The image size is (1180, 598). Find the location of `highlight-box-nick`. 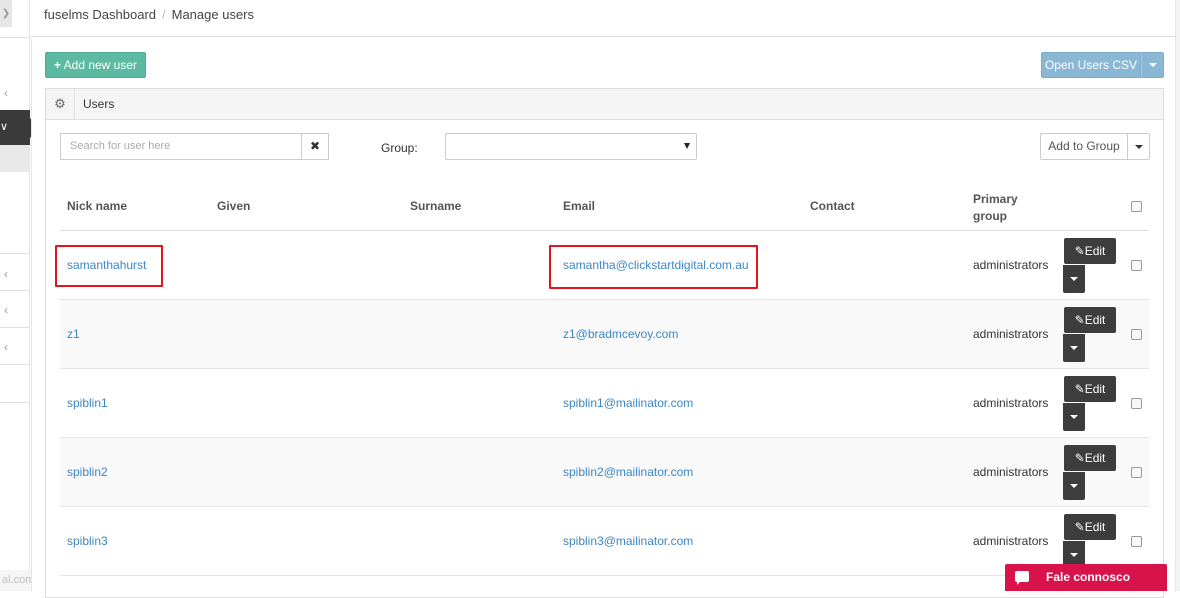

highlight-box-nick is located at coordinates (109, 266).